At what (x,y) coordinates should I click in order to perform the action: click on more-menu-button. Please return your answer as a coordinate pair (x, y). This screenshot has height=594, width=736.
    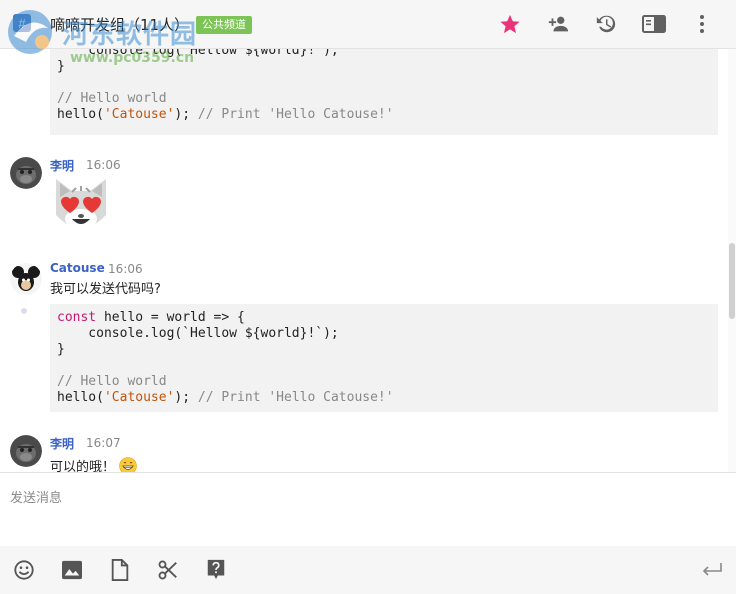
    Looking at the image, I should click on (702, 24).